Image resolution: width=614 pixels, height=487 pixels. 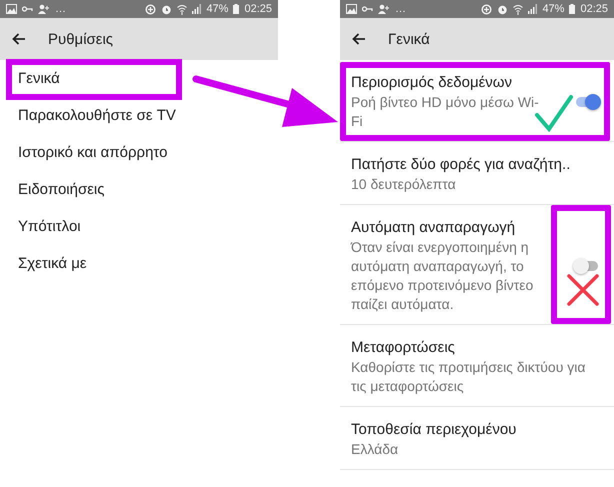 I want to click on menu-item: Παρακολουθήστε σε TV, so click(x=139, y=115).